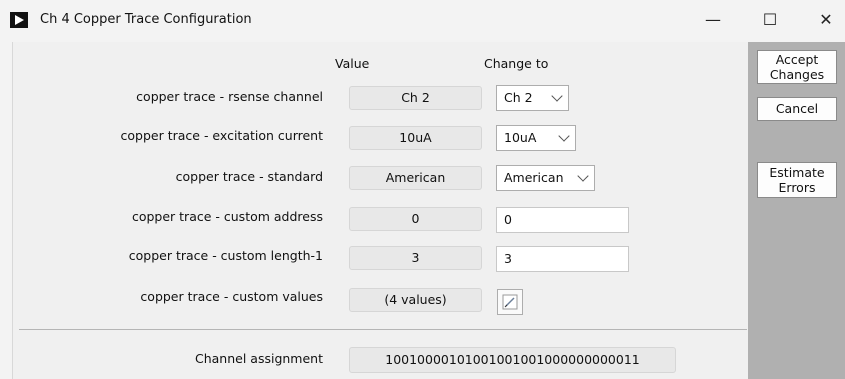 This screenshot has width=845, height=379. Describe the element at coordinates (520, 137) in the screenshot. I see `excitation-current-selected: 10uA` at that location.